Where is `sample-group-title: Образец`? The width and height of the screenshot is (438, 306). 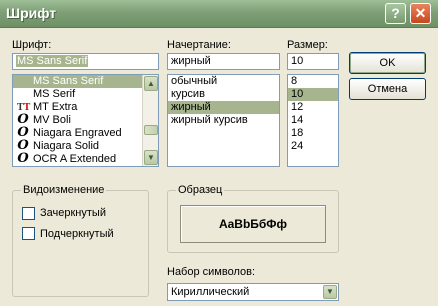 sample-group-title: Образец is located at coordinates (200, 190).